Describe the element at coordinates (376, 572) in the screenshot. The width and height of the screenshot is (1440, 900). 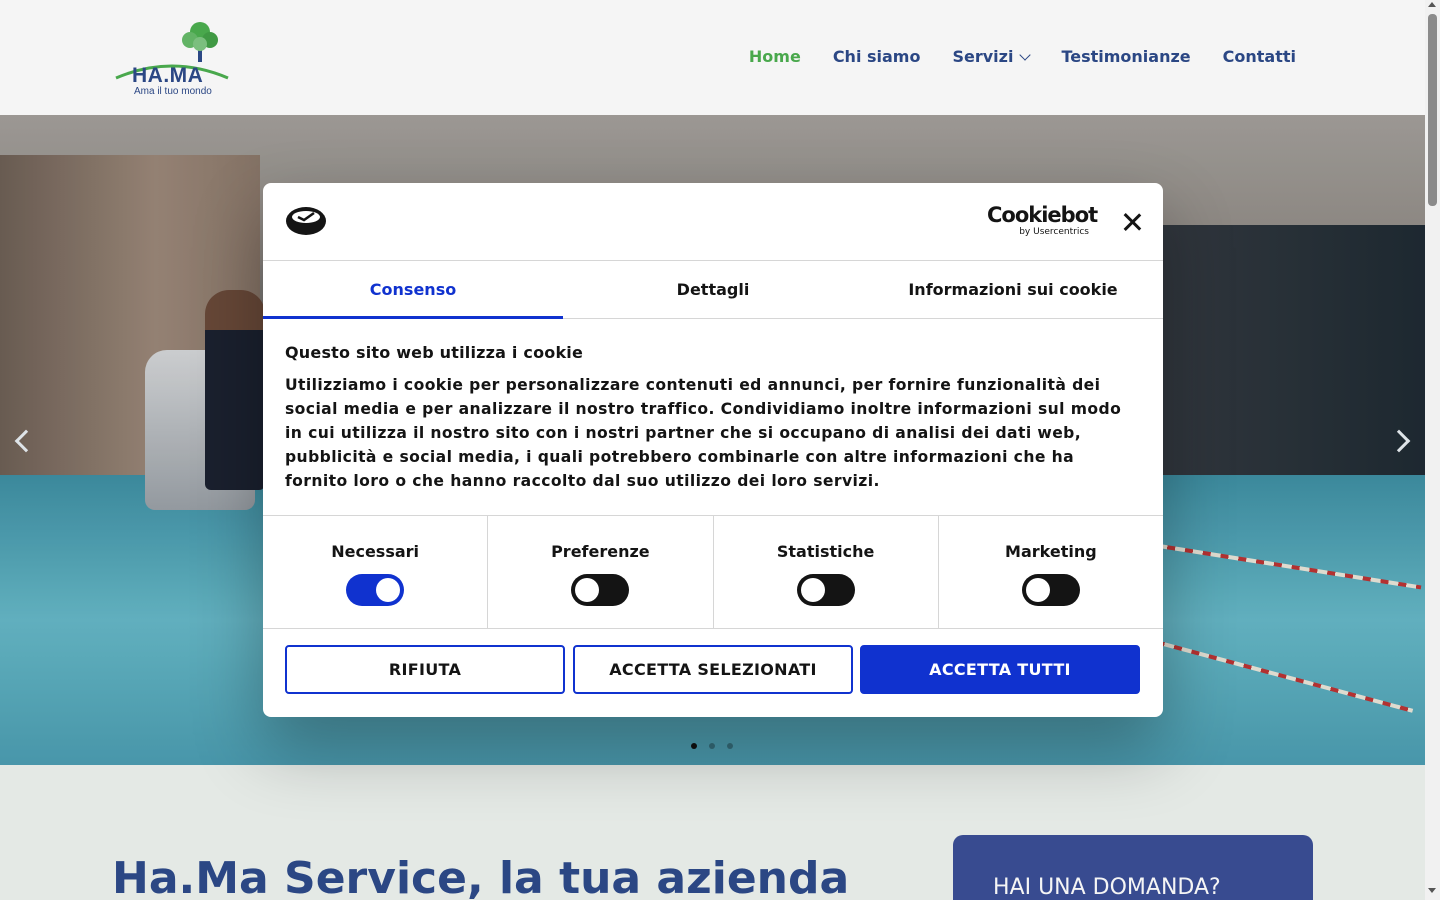
I see `toggle-necessari: Necessari` at that location.